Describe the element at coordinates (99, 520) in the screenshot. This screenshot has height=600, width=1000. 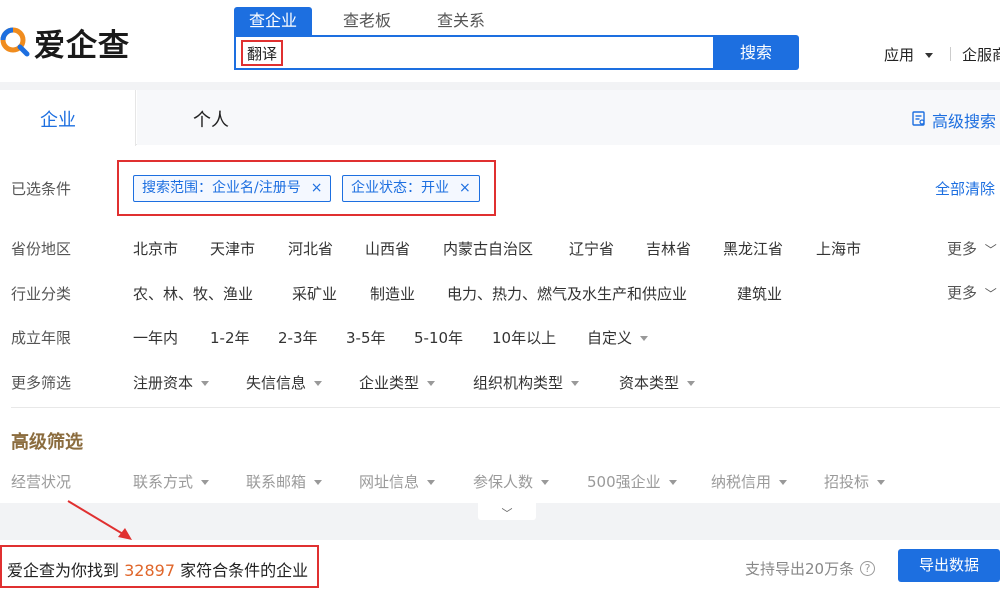
I see `annotation-arrow-icon` at that location.